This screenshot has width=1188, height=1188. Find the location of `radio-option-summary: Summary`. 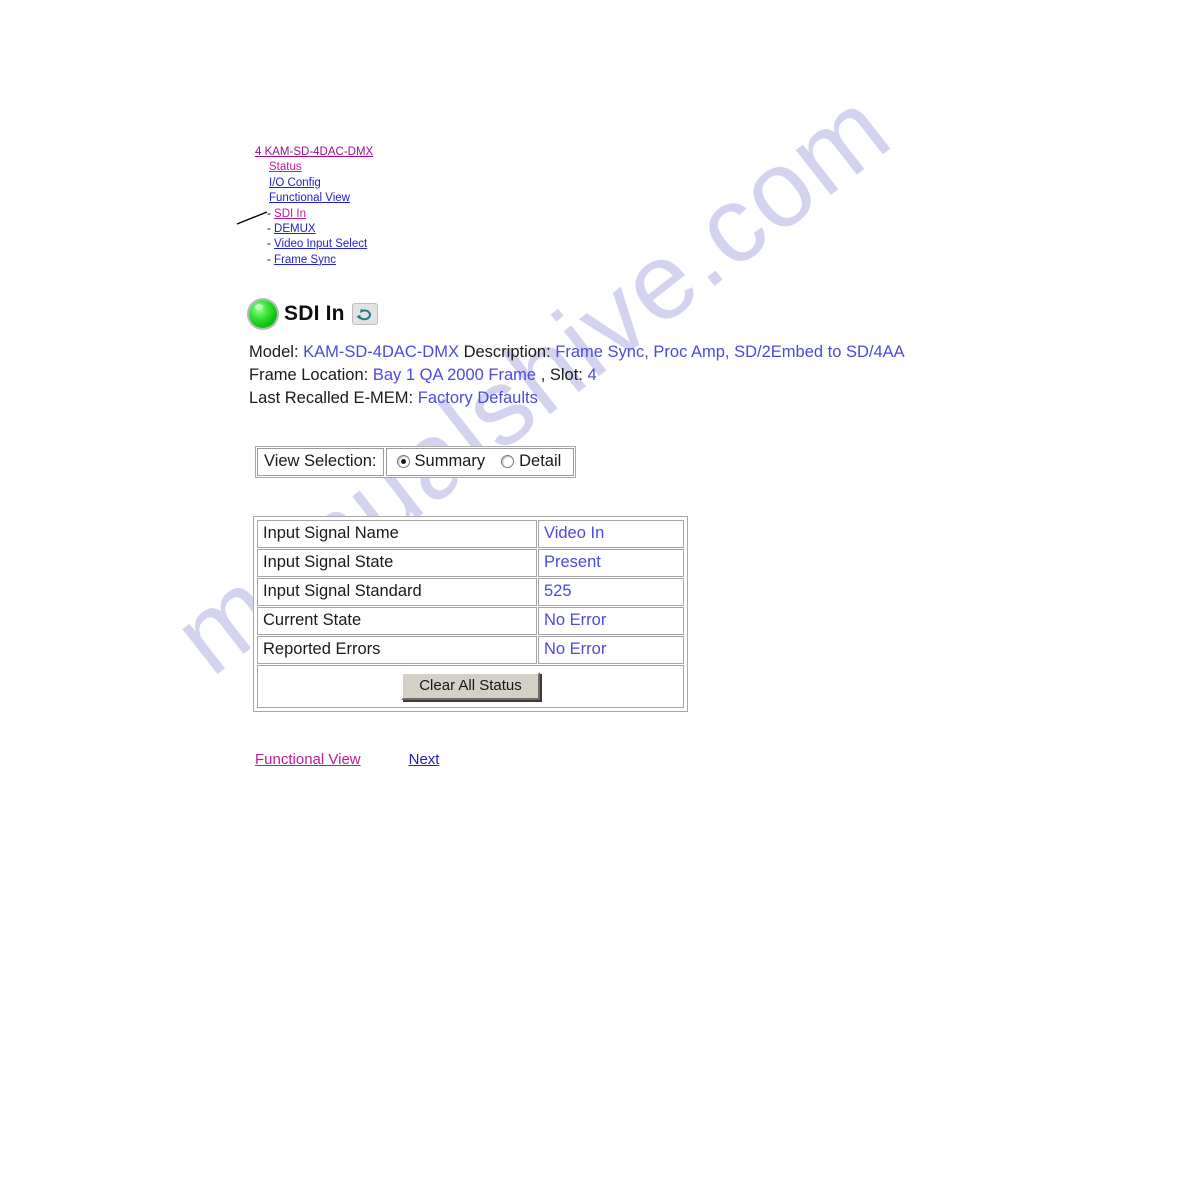

radio-option-summary: Summary is located at coordinates (441, 461).